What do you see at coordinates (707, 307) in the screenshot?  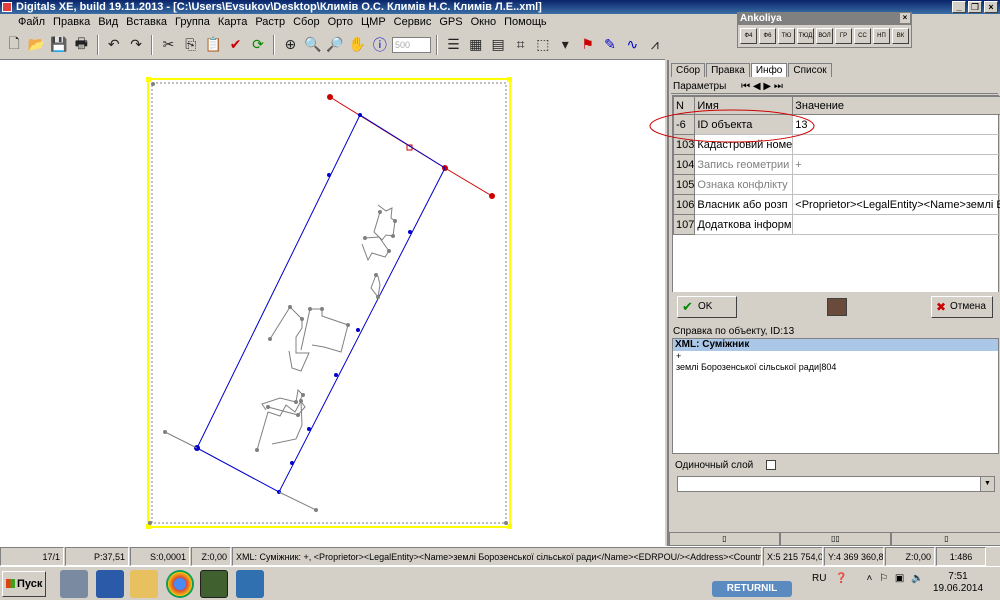 I see `ok-button: ✔ OK` at bounding box center [707, 307].